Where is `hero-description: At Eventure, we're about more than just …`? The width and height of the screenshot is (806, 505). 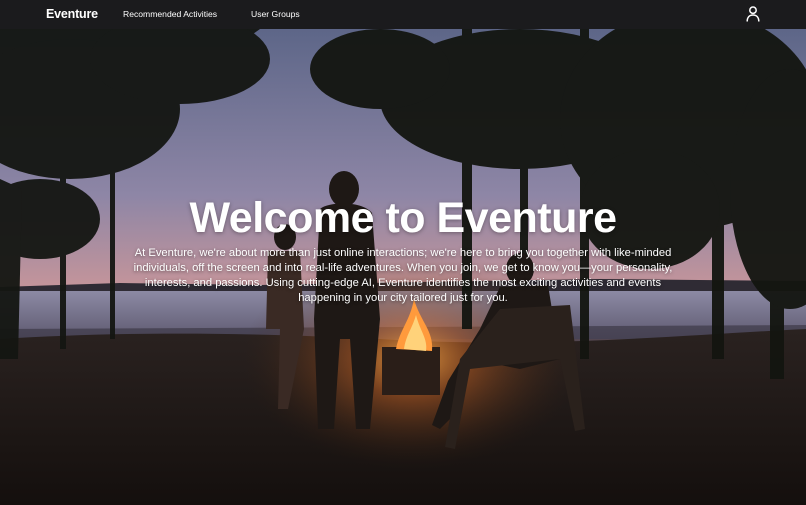
hero-description: At Eventure, we're about more than just … is located at coordinates (403, 275).